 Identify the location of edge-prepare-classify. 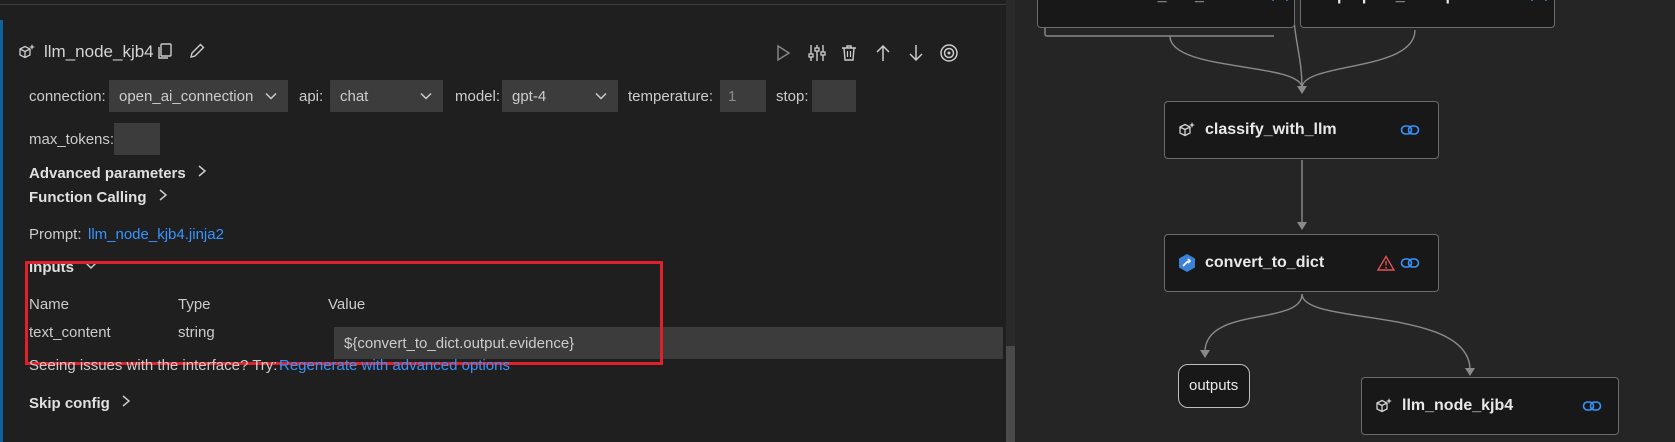
(1358, 59).